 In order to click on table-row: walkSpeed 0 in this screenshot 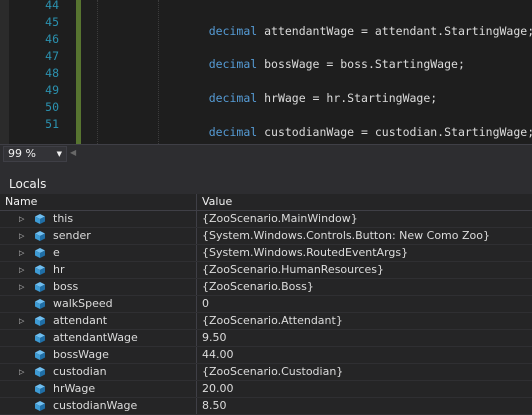, I will do `click(266, 304)`.